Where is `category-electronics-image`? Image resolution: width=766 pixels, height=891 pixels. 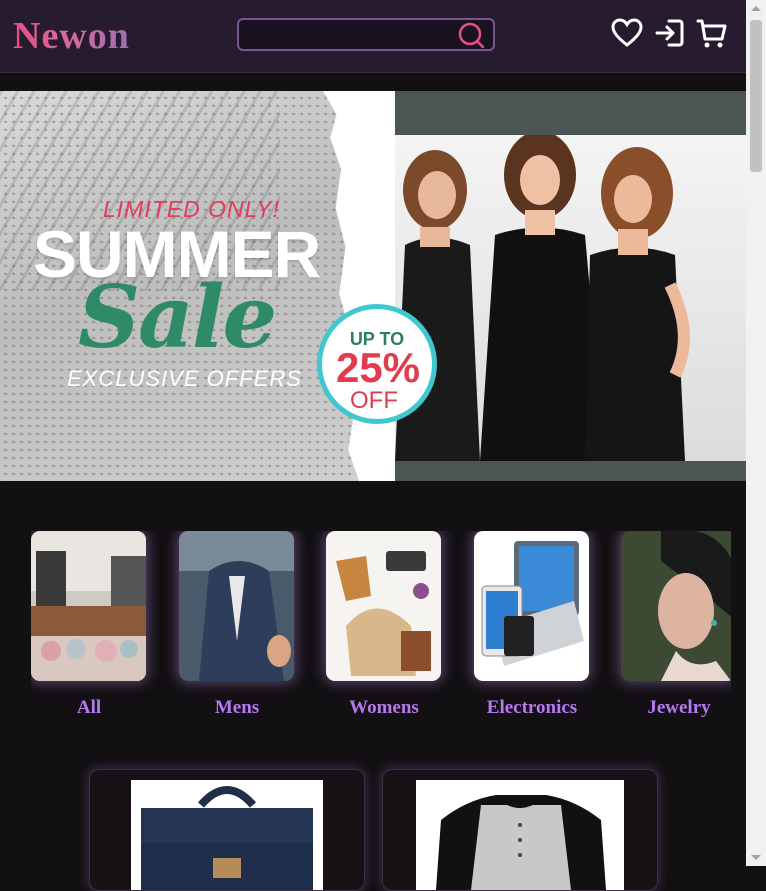 category-electronics-image is located at coordinates (531, 606).